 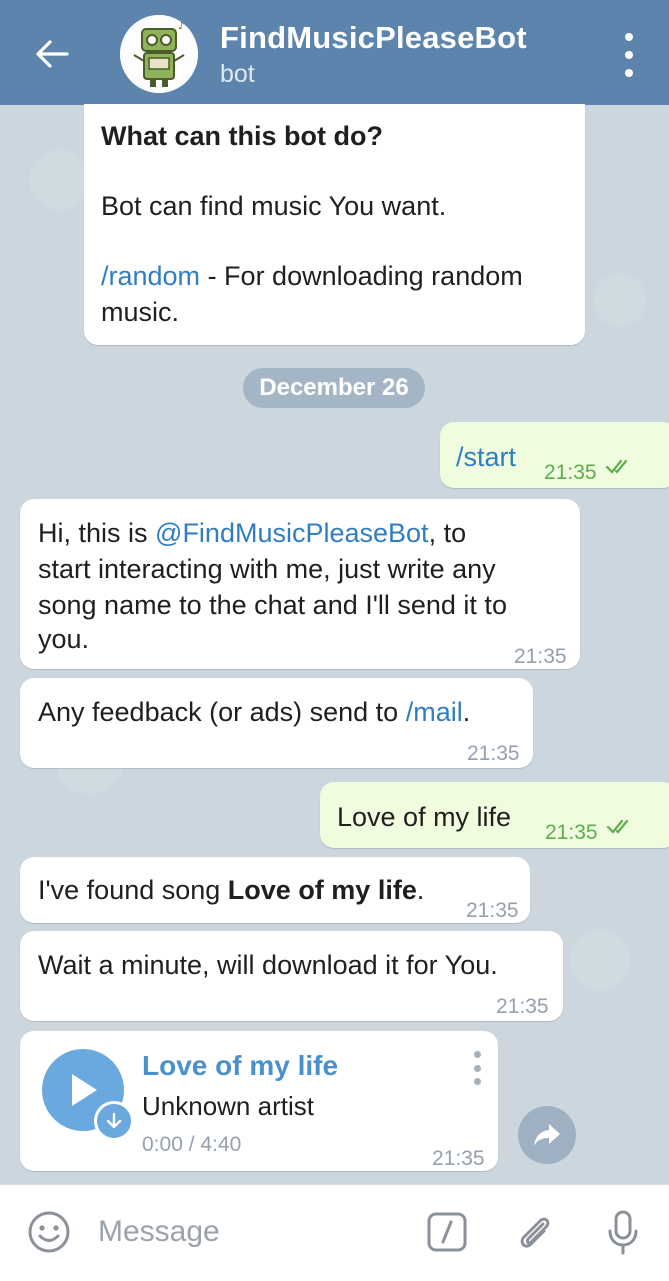 What do you see at coordinates (434, 712) in the screenshot?
I see `mail-command-link: /mail` at bounding box center [434, 712].